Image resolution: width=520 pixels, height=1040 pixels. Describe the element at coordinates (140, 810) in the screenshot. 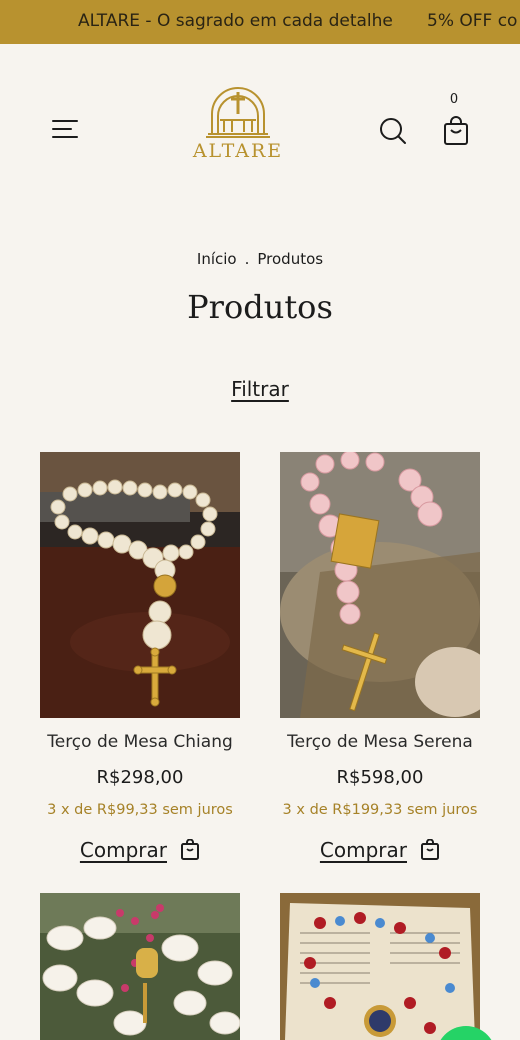

I see `product-installments: 3 x de R$99,33 sem juros` at that location.